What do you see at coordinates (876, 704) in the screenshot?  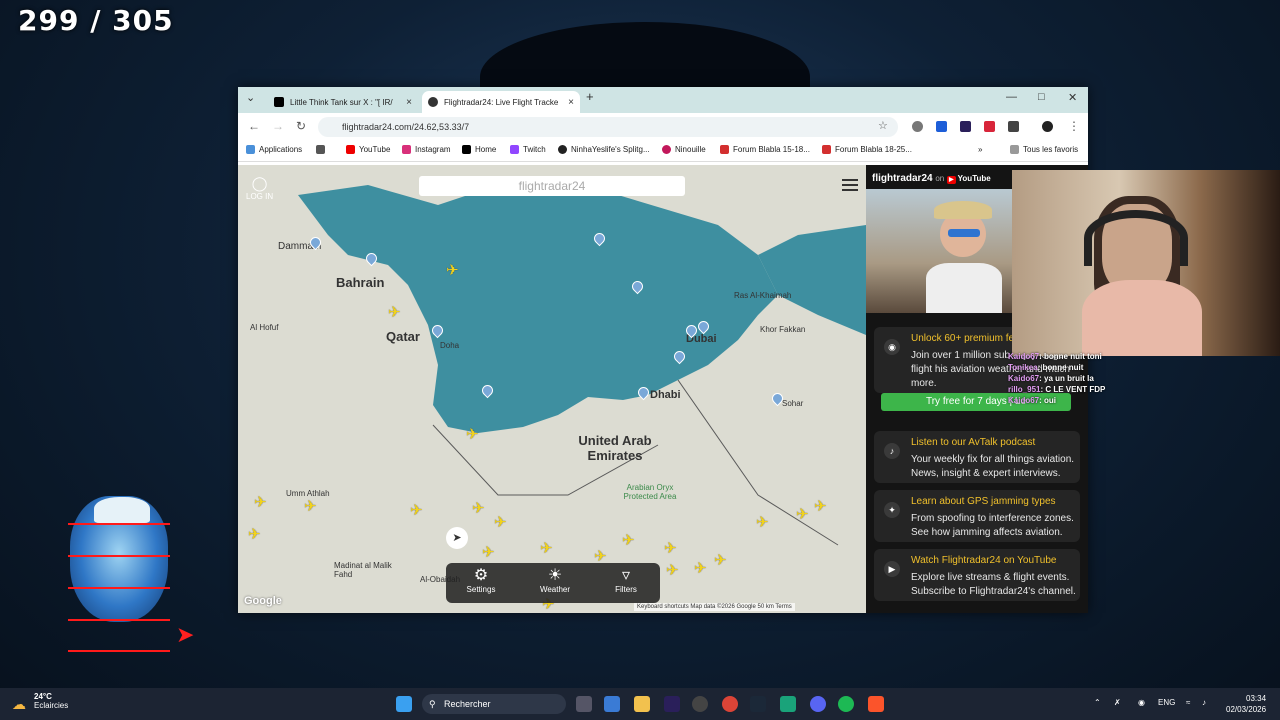 I see `brave-icon` at bounding box center [876, 704].